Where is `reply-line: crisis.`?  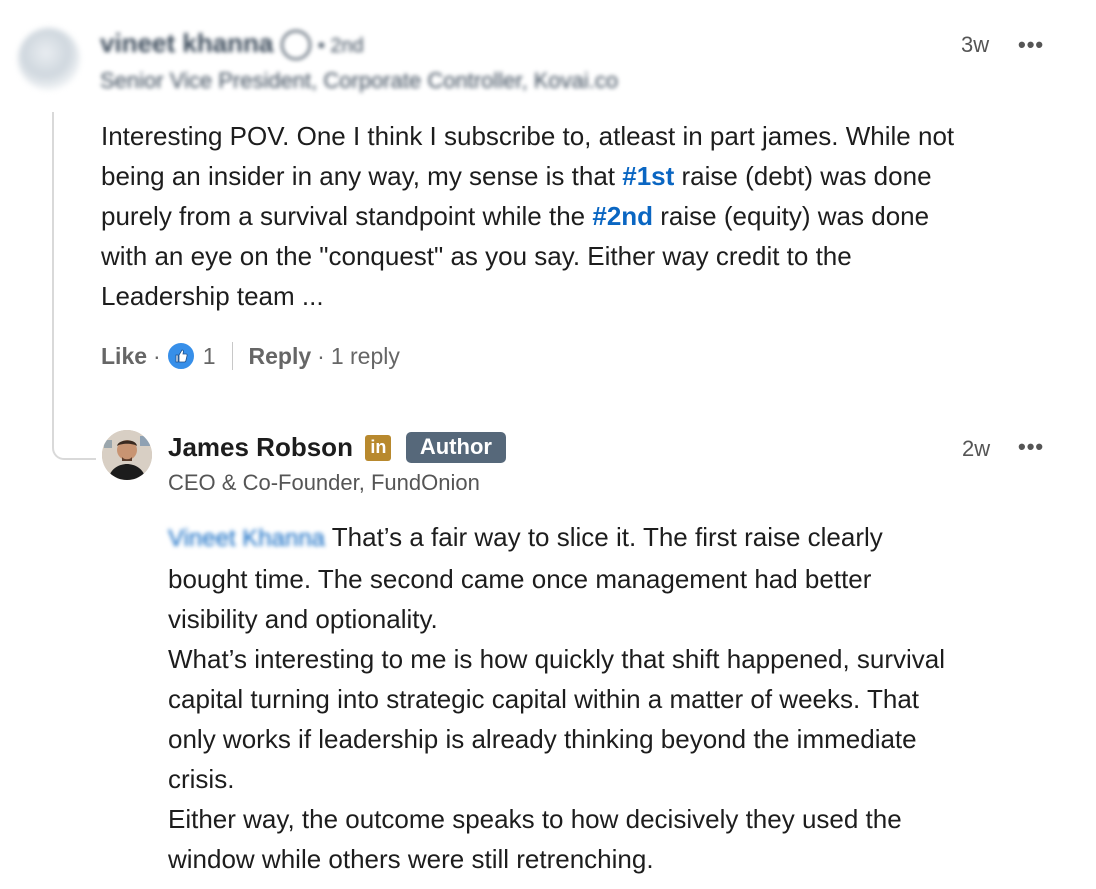
reply-line: crisis. is located at coordinates (201, 779).